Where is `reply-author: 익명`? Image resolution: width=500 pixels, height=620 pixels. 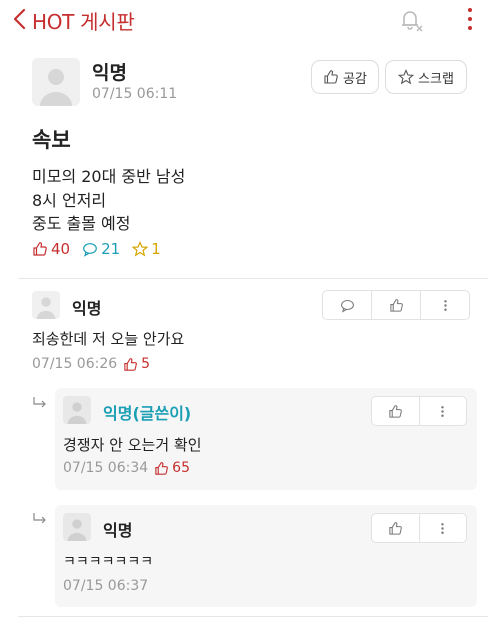 reply-author: 익명 is located at coordinates (118, 530).